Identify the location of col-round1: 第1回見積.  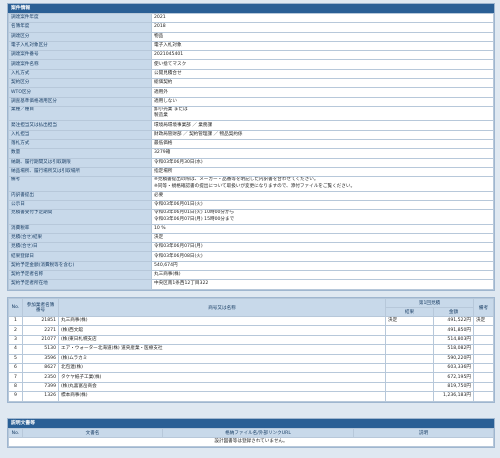
(429, 303).